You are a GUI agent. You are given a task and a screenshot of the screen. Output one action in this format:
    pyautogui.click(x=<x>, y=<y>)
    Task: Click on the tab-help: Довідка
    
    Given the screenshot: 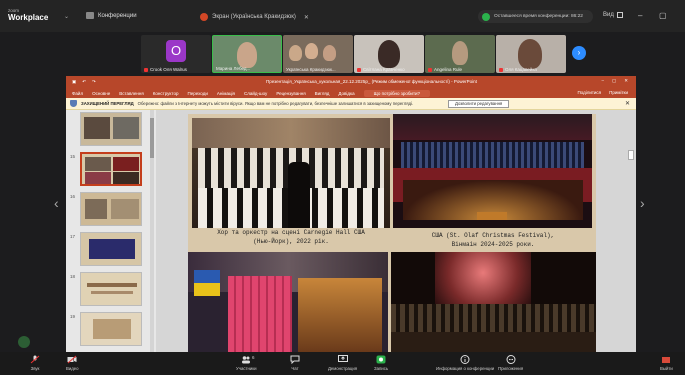 What is the action you would take?
    pyautogui.click(x=346, y=93)
    